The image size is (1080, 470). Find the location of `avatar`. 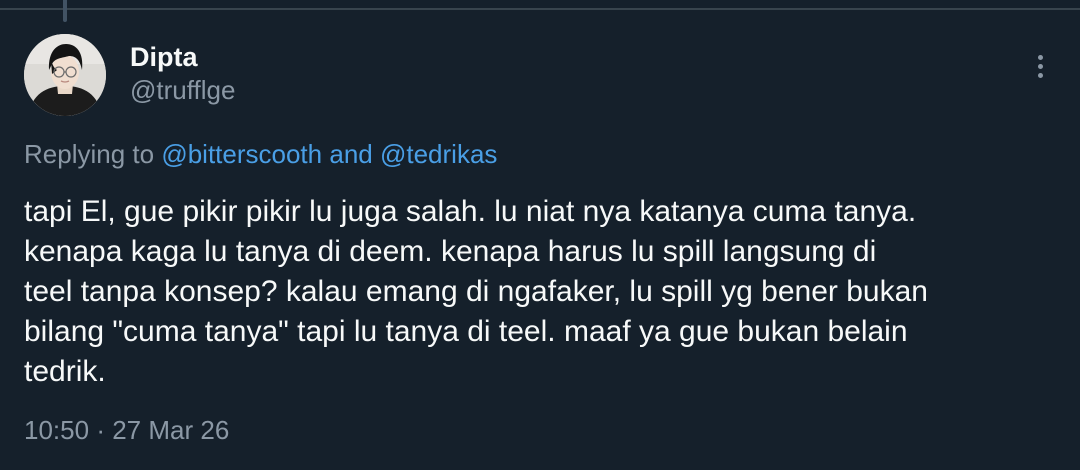

avatar is located at coordinates (65, 75).